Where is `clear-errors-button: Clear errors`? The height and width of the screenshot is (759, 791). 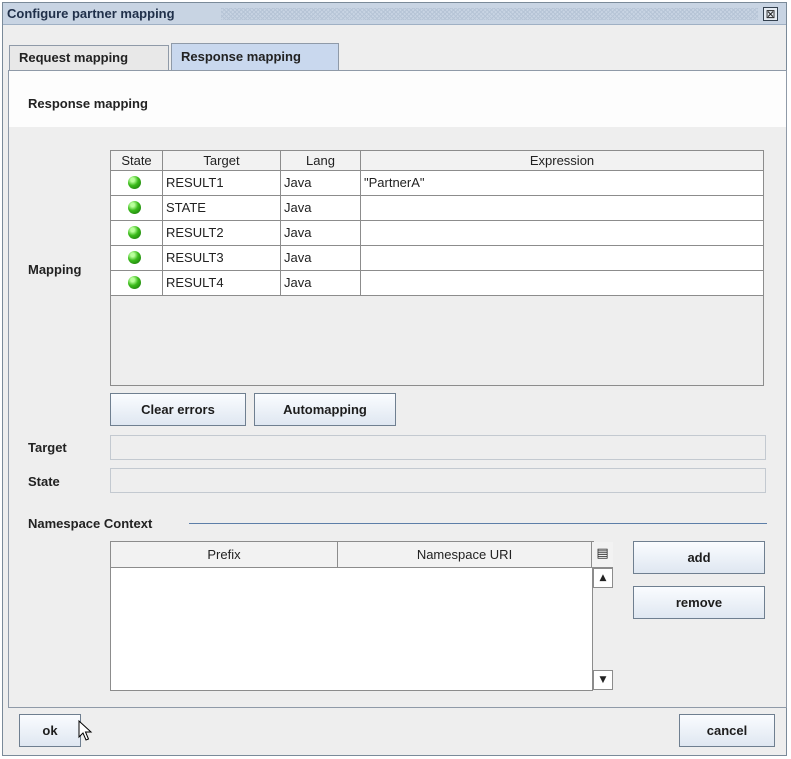 clear-errors-button: Clear errors is located at coordinates (178, 409).